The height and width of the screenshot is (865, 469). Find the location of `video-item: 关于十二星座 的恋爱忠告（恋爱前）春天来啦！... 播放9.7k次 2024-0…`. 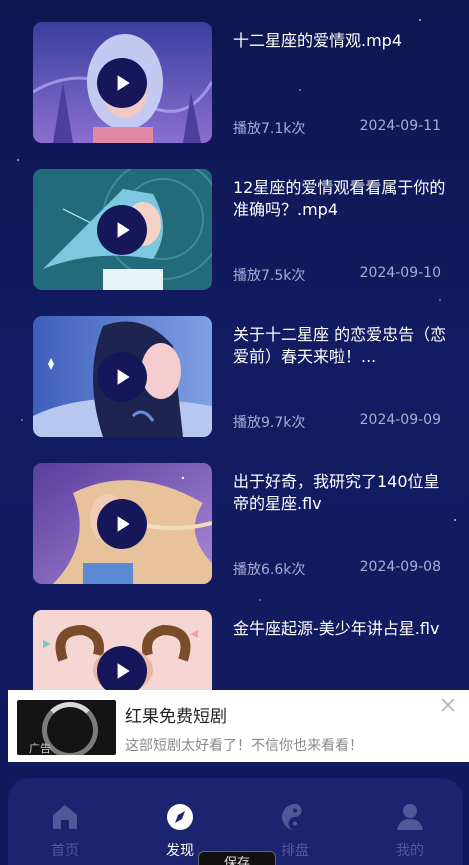

video-item: 关于十二星座 的恋爱忠告（恋爱前）春天来啦！... 播放9.7k次 2024-0… is located at coordinates (243, 376).